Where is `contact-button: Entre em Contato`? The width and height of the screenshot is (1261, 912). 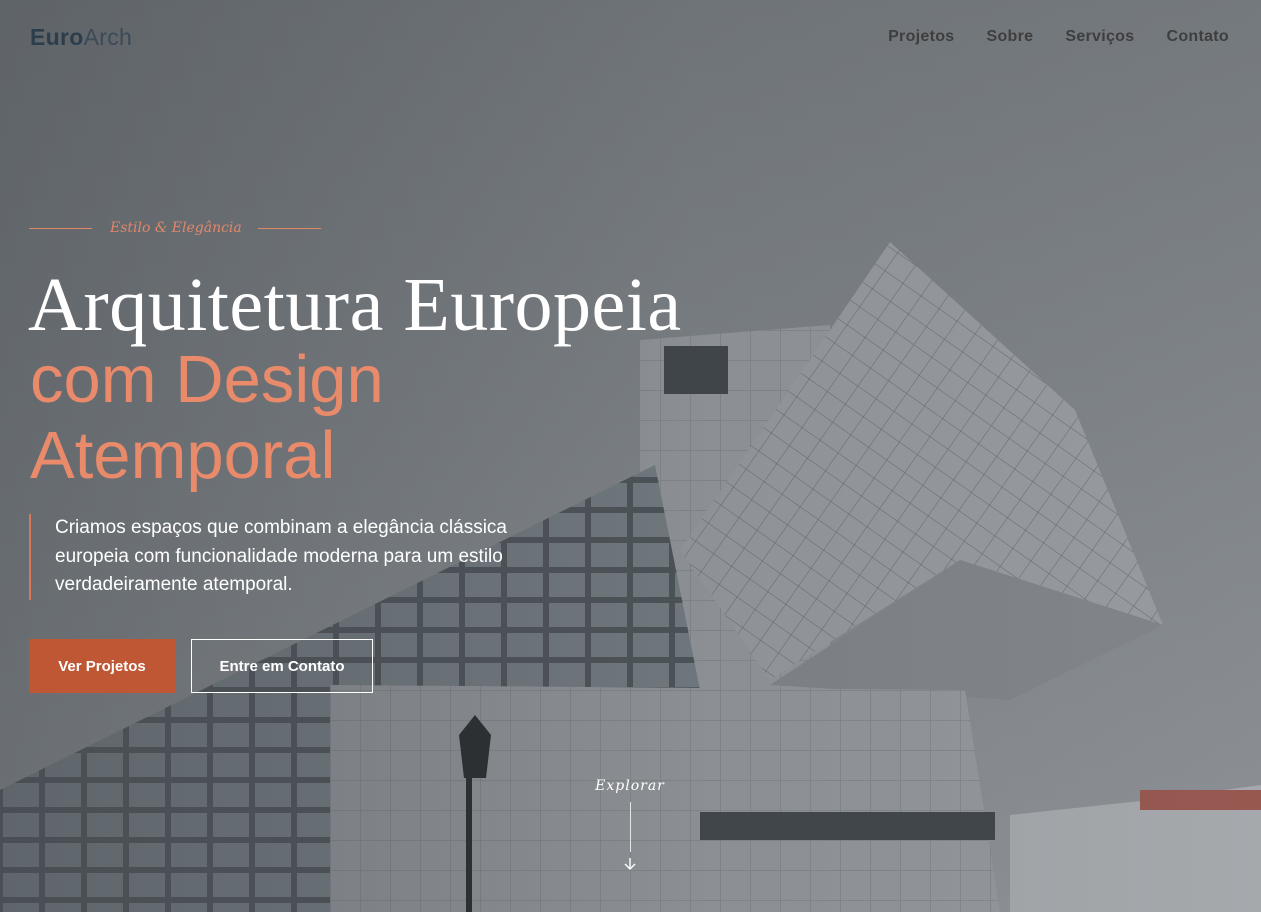
contact-button: Entre em Contato is located at coordinates (282, 666).